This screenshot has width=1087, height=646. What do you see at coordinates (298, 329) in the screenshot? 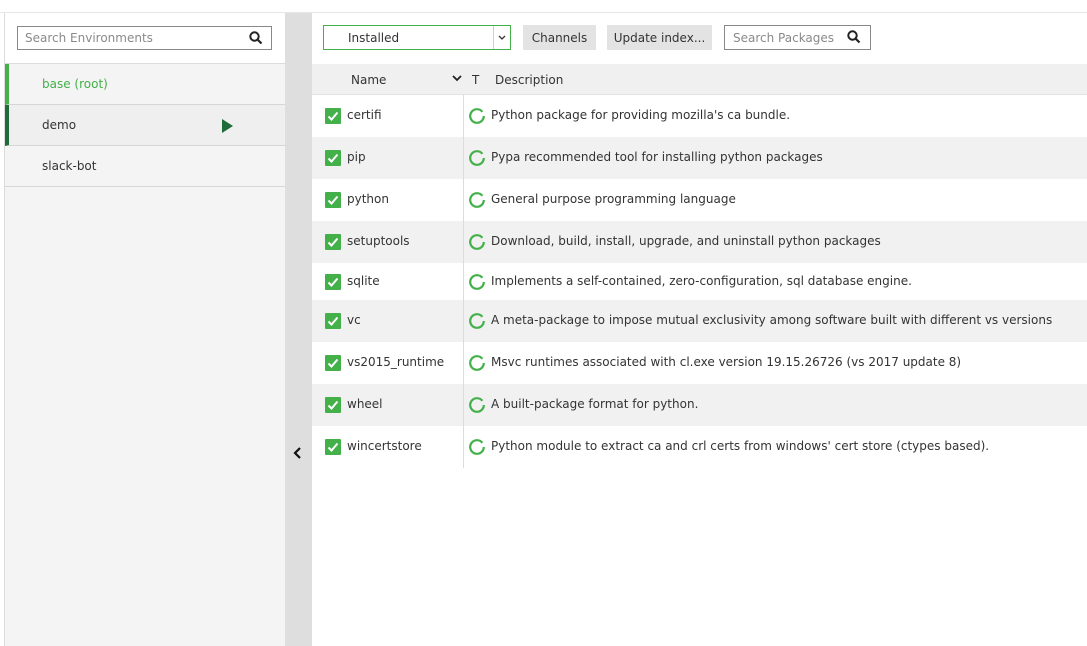
I see `collapse-sidebar-strip` at bounding box center [298, 329].